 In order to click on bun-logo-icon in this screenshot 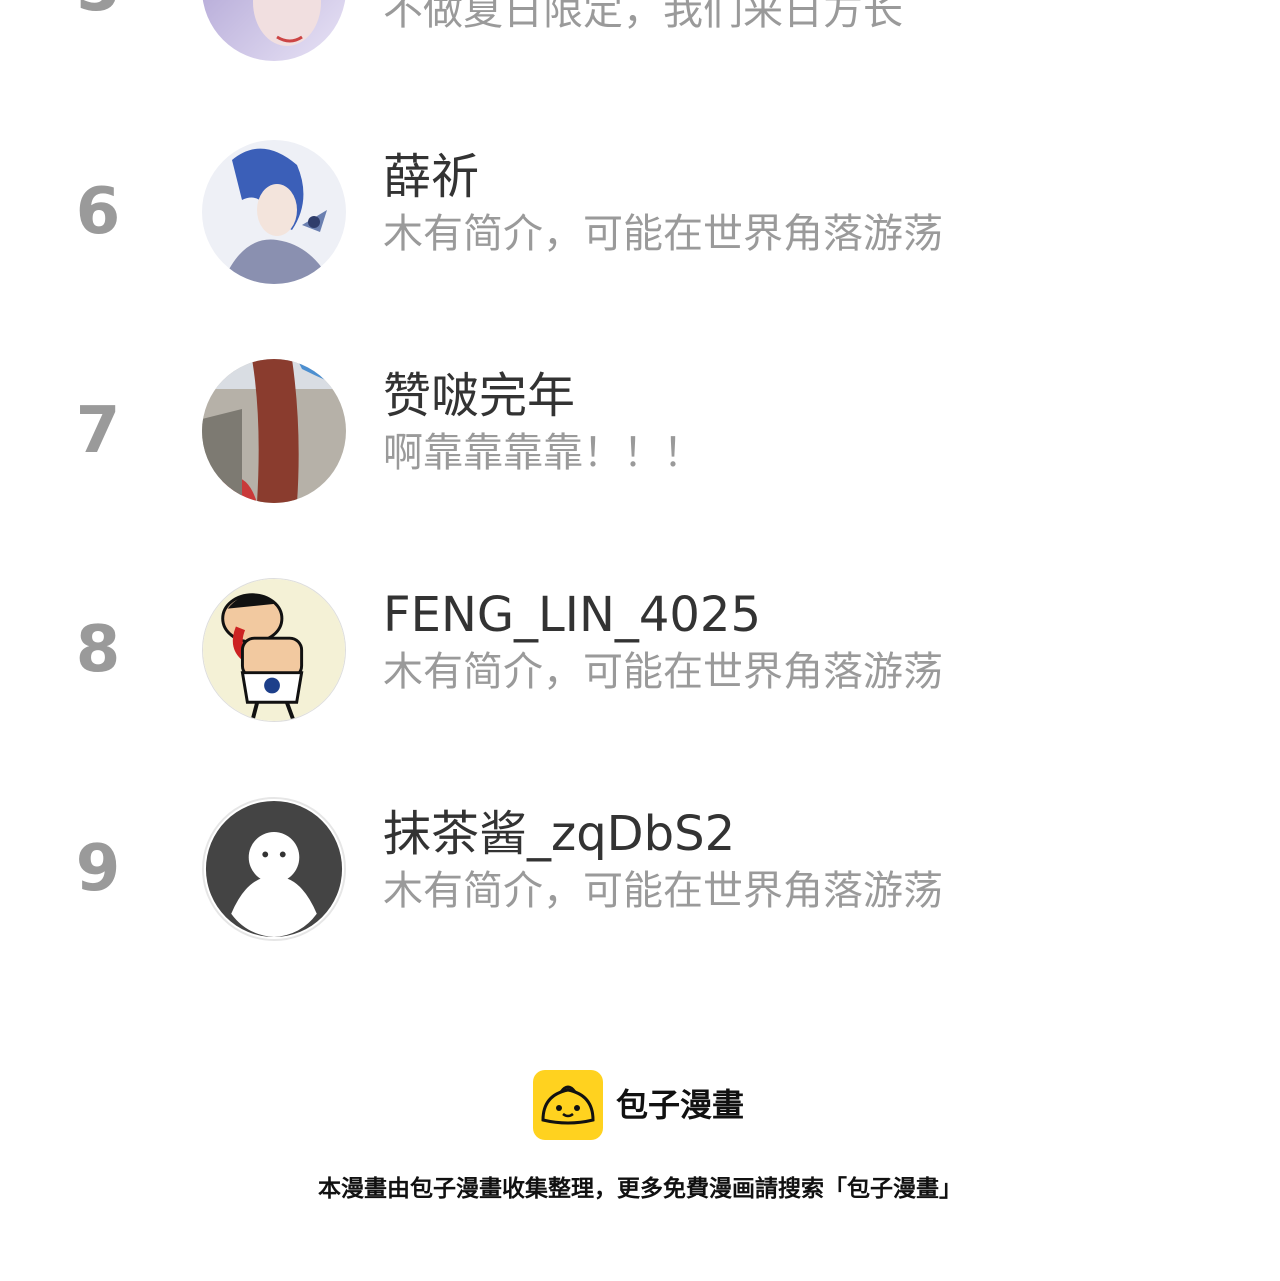, I will do `click(568, 1105)`.